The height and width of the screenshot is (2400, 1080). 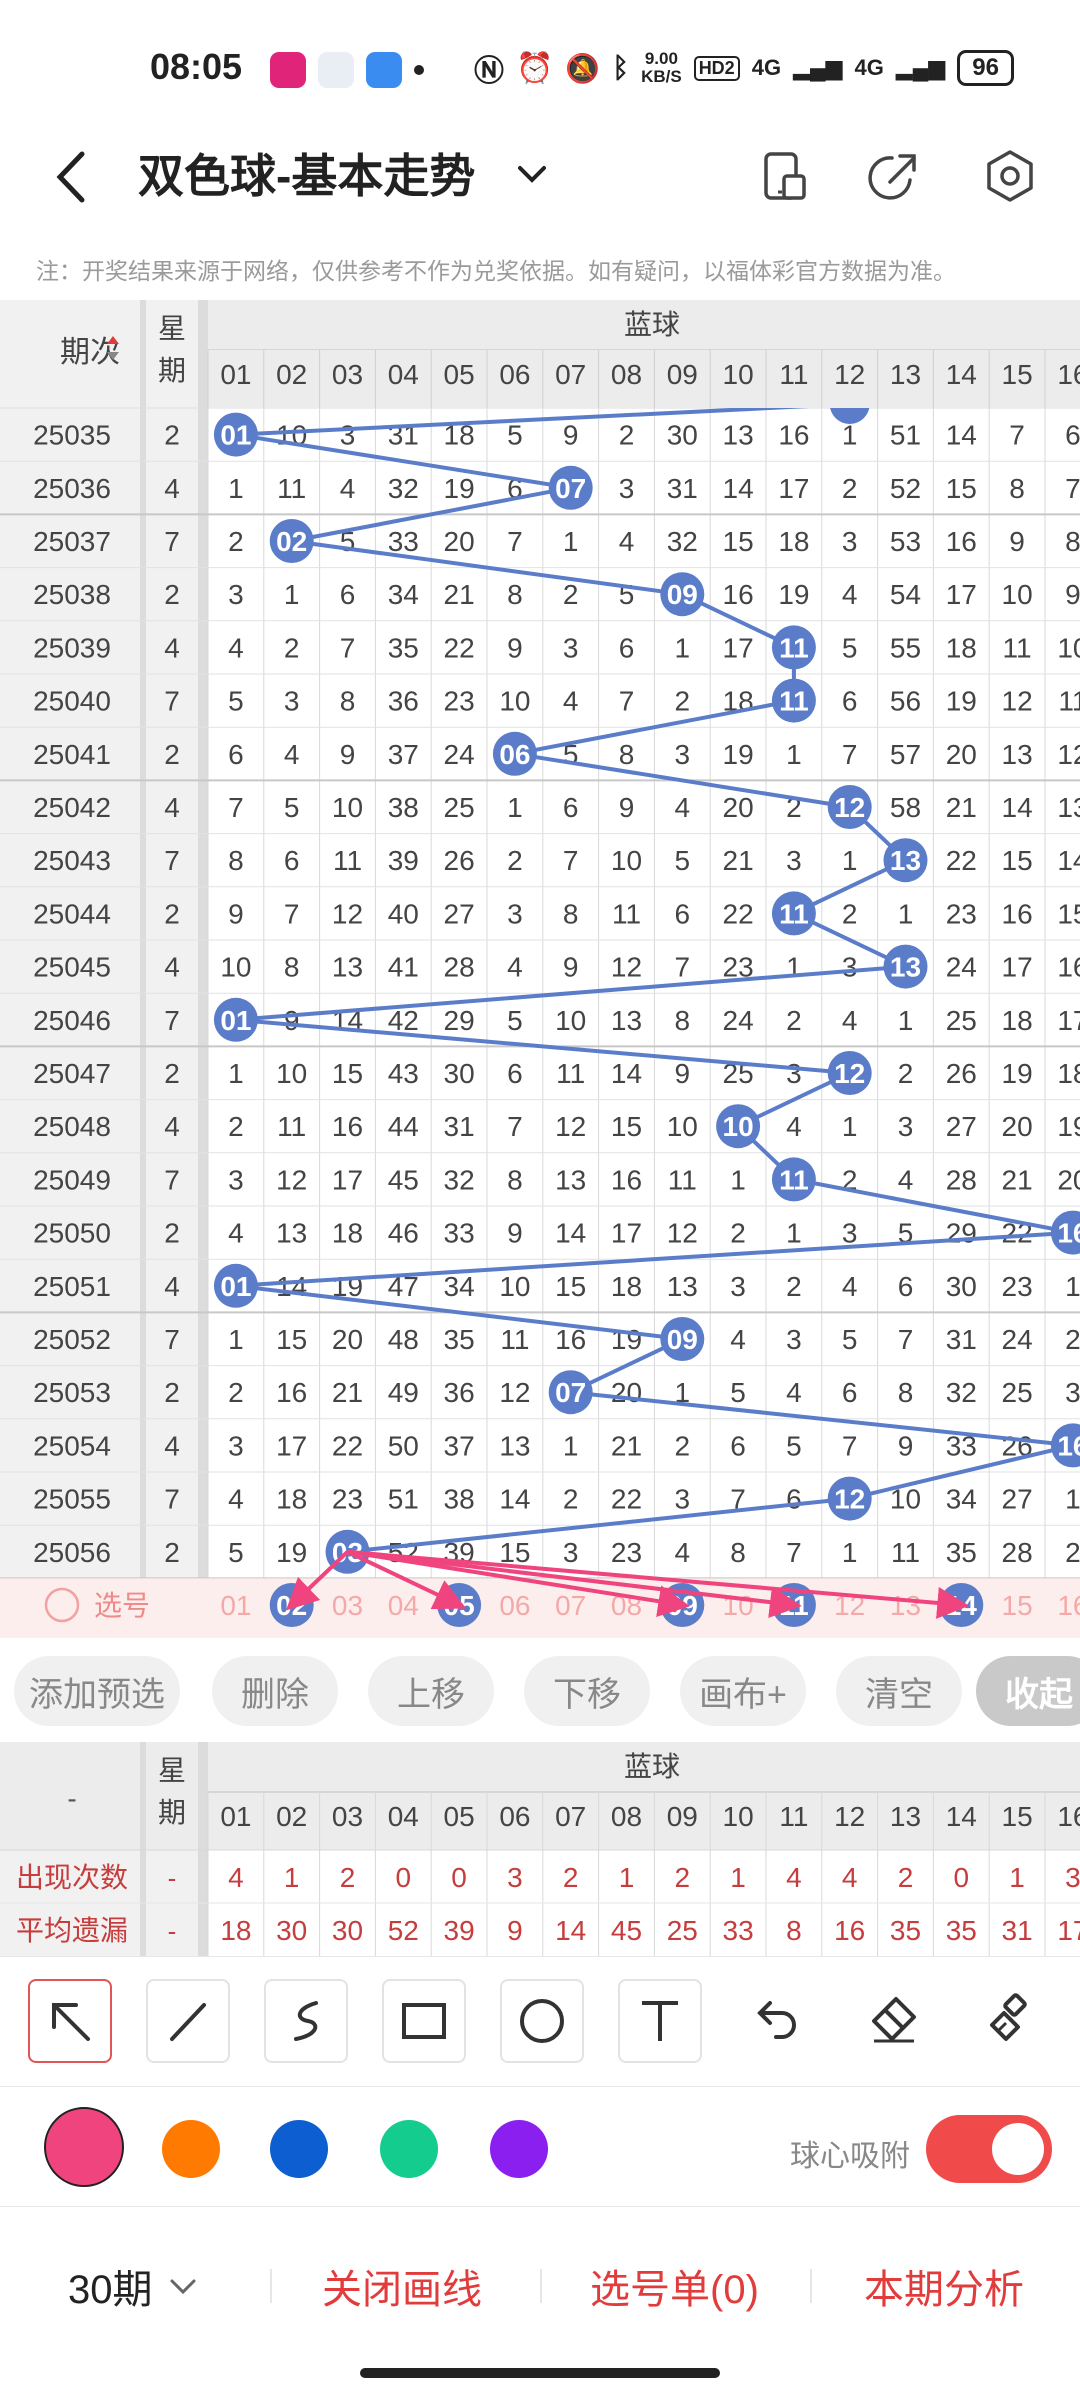 What do you see at coordinates (403, 1816) in the screenshot?
I see `stats-number-header: 04` at bounding box center [403, 1816].